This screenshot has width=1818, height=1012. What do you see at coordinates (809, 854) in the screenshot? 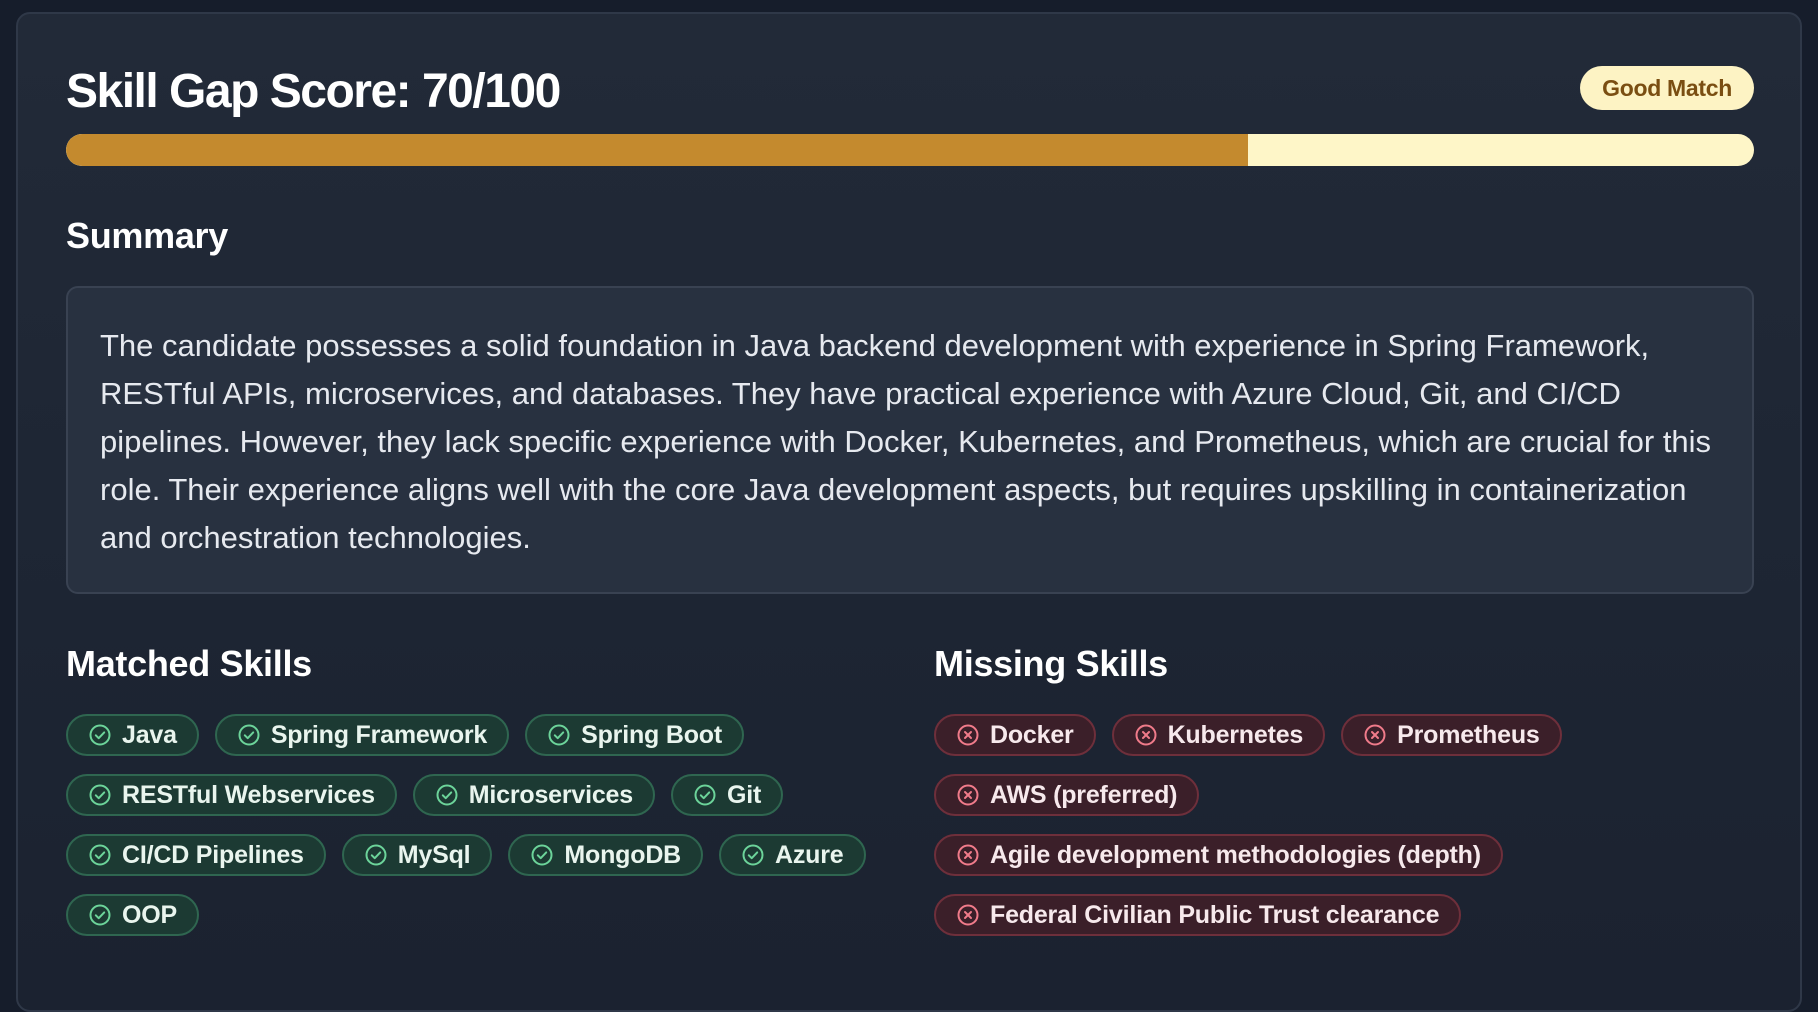
I see `skill-label: Azure` at bounding box center [809, 854].